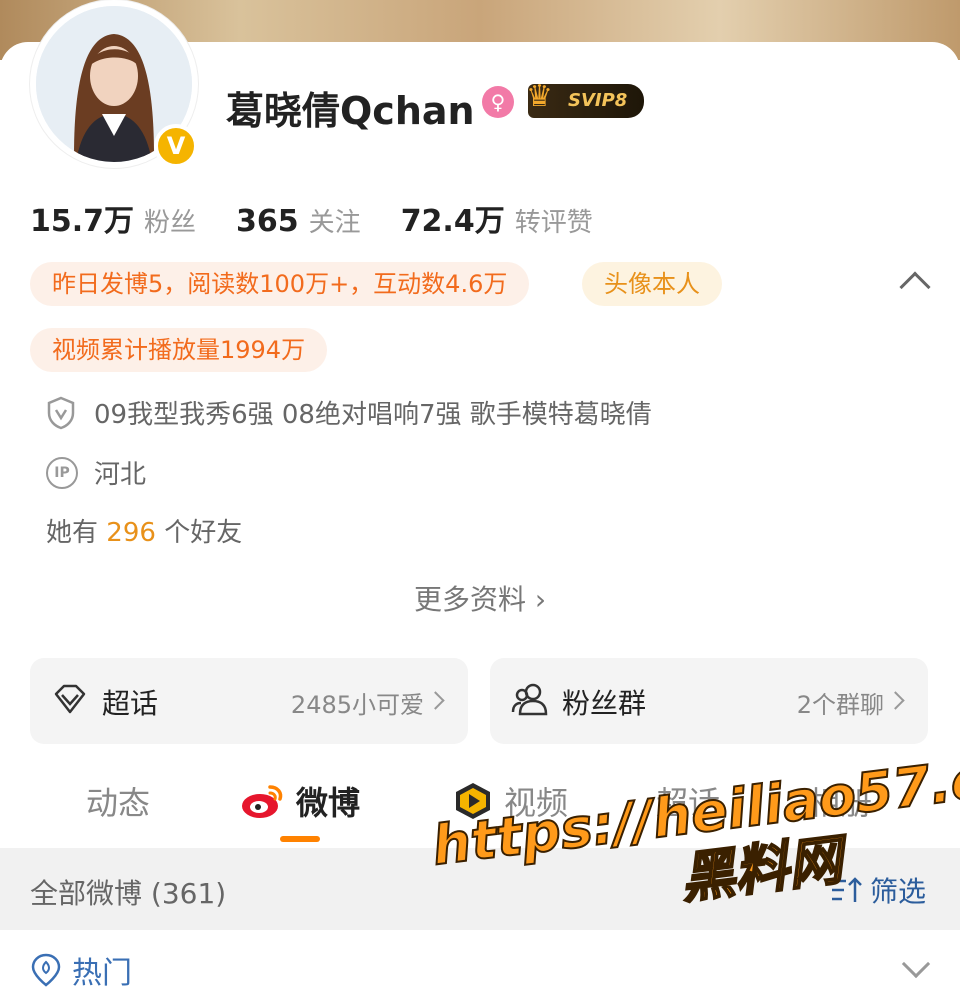 The image size is (960, 995). I want to click on stat-value: 72.4万, so click(452, 221).